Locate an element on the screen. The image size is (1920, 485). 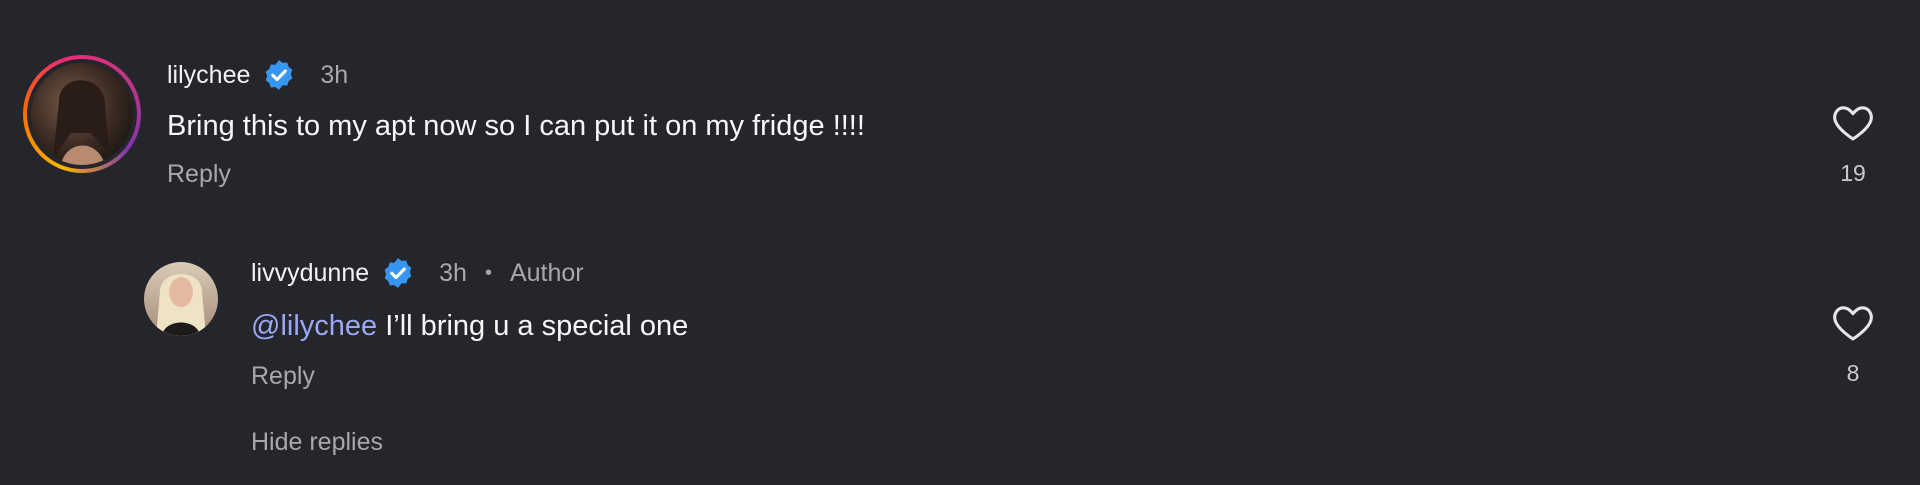
like-count: 8 is located at coordinates (1853, 373).